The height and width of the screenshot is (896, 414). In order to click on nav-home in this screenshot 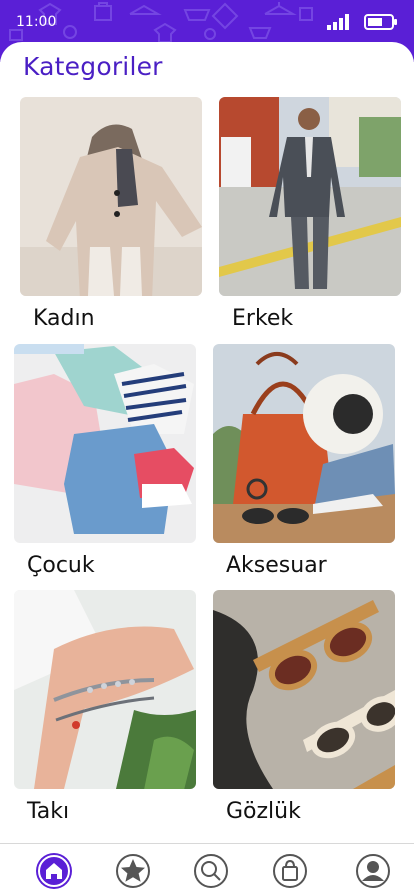, I will do `click(54, 871)`.